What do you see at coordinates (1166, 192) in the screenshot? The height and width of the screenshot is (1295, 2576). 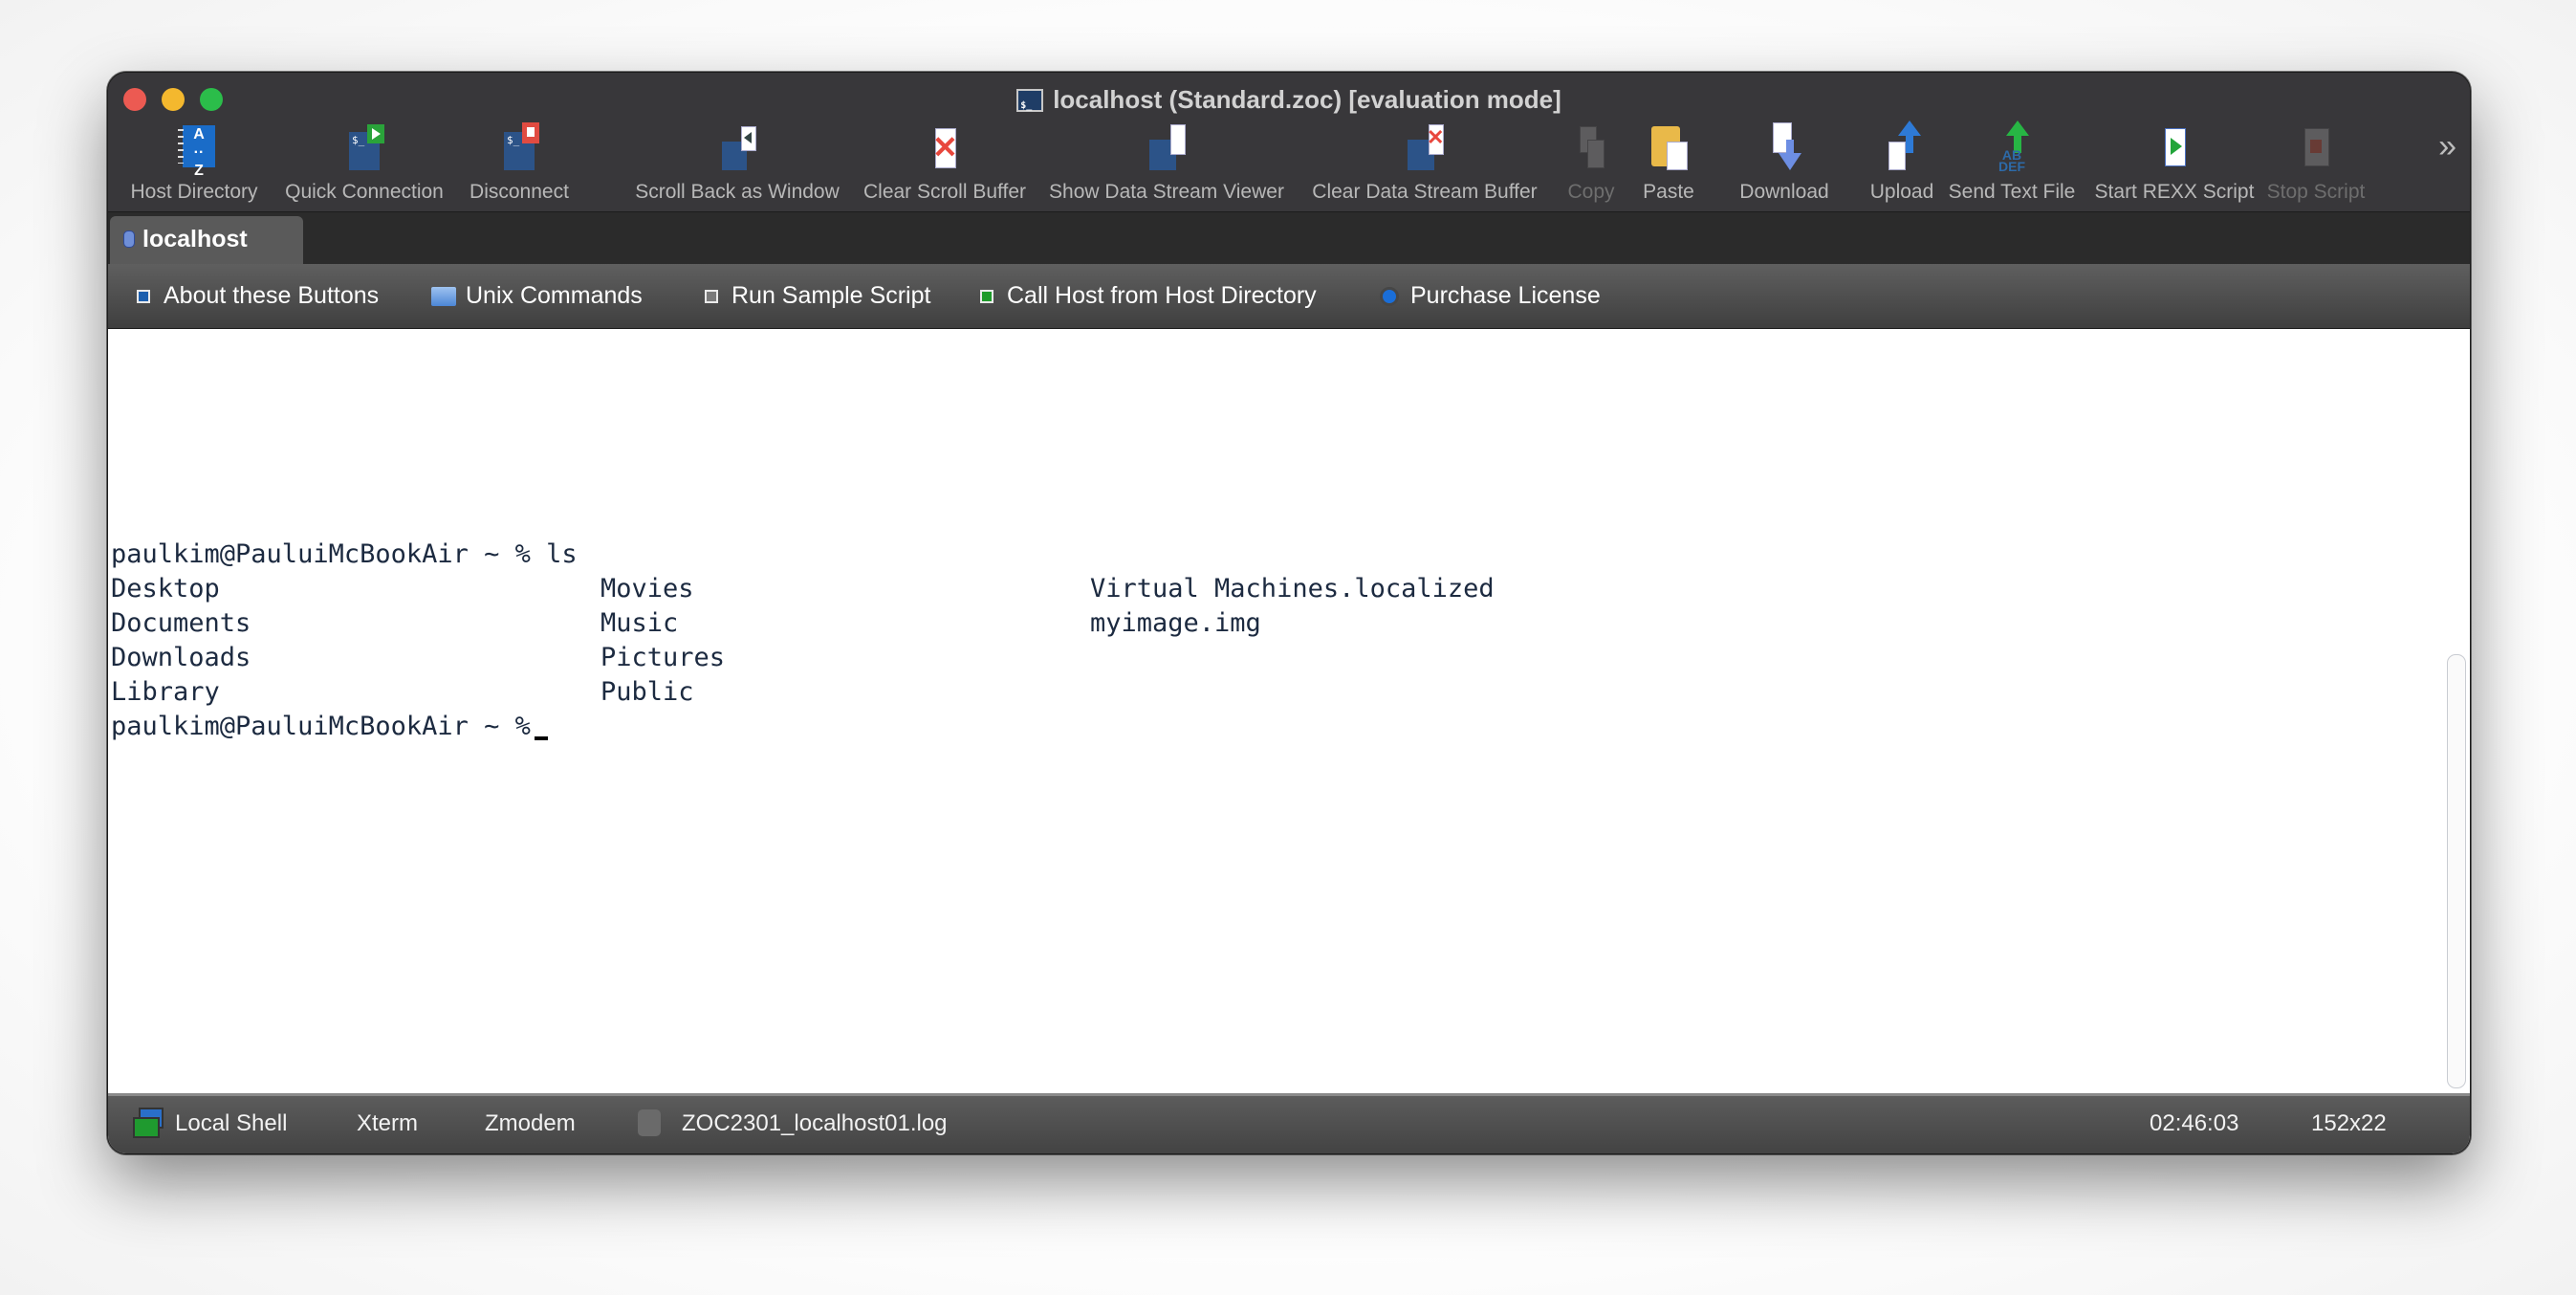 I see `toolbar-label: Show Data Stream Viewer` at bounding box center [1166, 192].